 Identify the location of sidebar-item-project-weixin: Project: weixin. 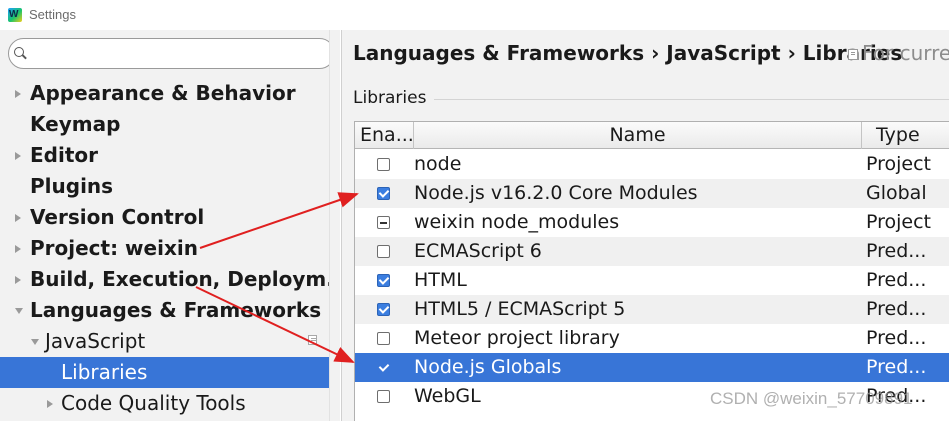
(164, 248).